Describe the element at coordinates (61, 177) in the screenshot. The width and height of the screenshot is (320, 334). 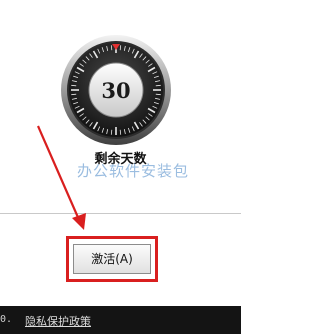
I see `annotation-arrow-icon` at that location.